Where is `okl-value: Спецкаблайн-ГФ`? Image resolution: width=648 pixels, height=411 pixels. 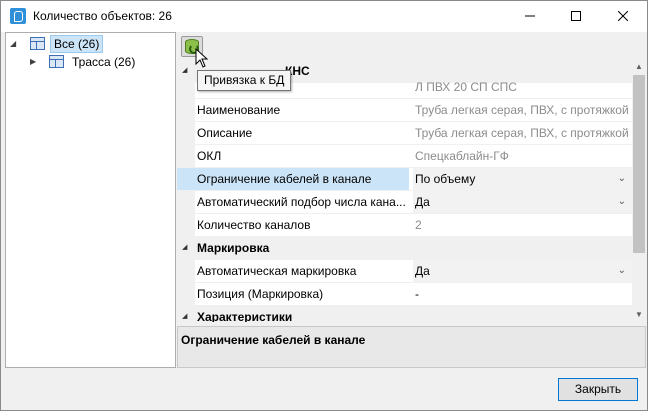
okl-value: Спецкаблайн-ГФ is located at coordinates (462, 156).